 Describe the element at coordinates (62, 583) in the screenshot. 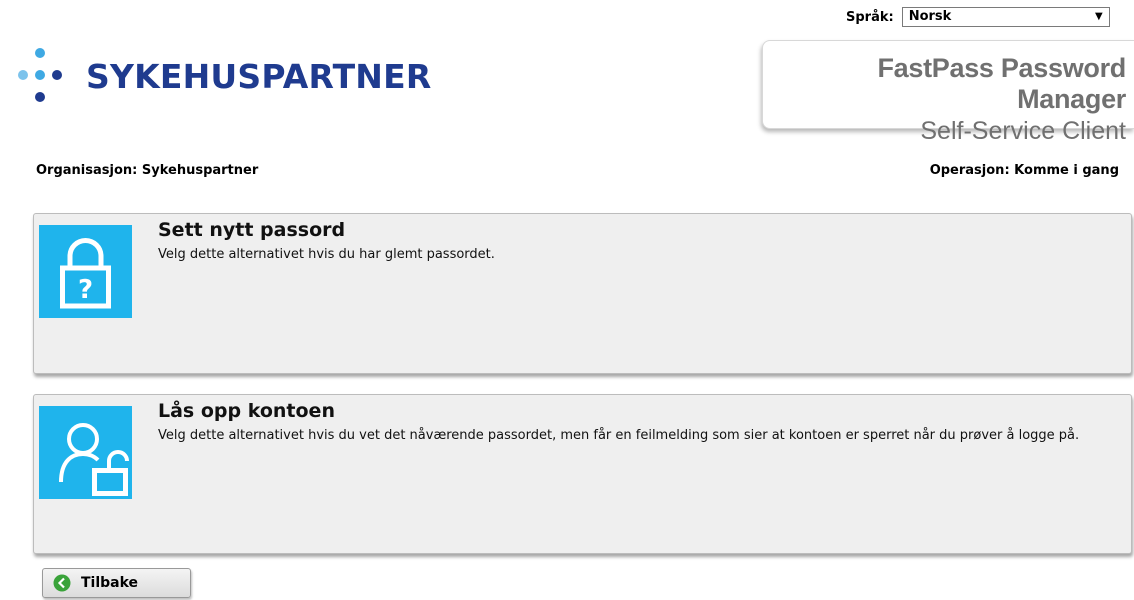

I see `arrow-left-circle-icon` at that location.